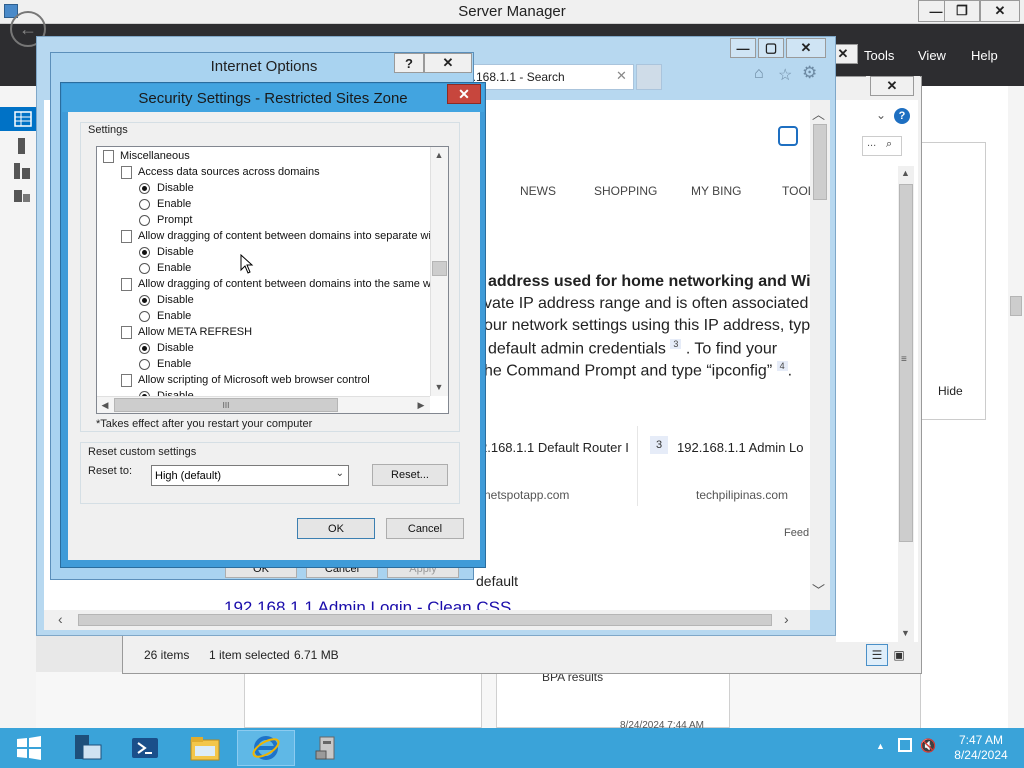 This screenshot has height=768, width=1024. I want to click on ss-close-button: ✕, so click(464, 94).